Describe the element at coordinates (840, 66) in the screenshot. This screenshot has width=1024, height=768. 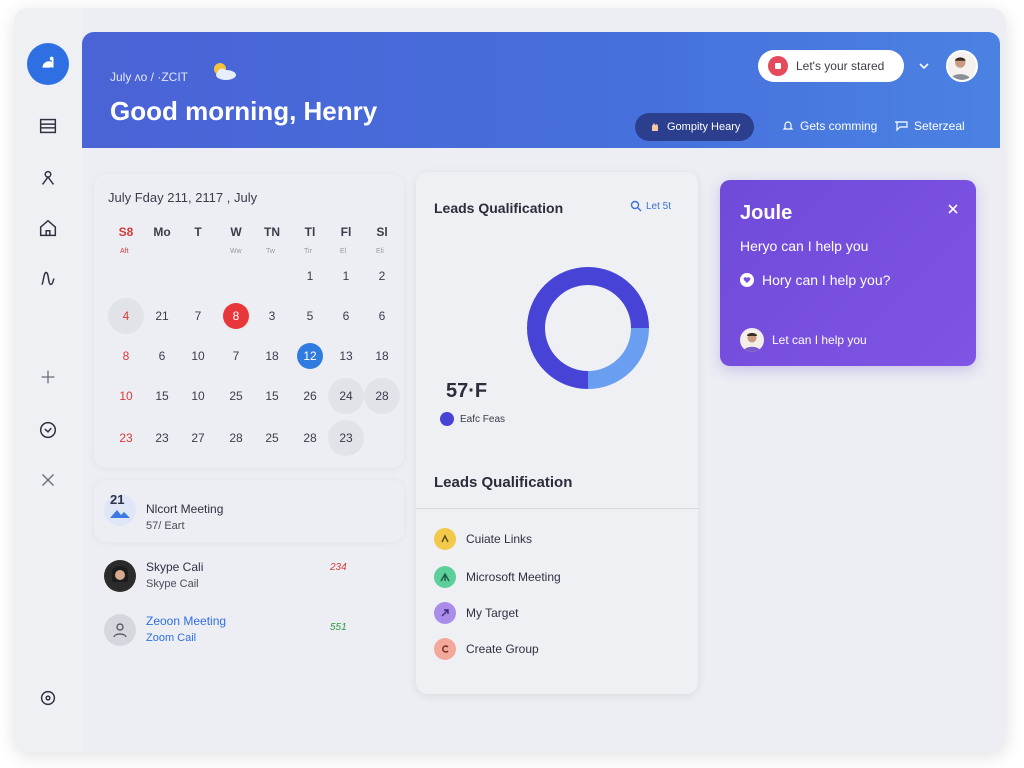
I see `start-pill-label: Let's your stared` at that location.